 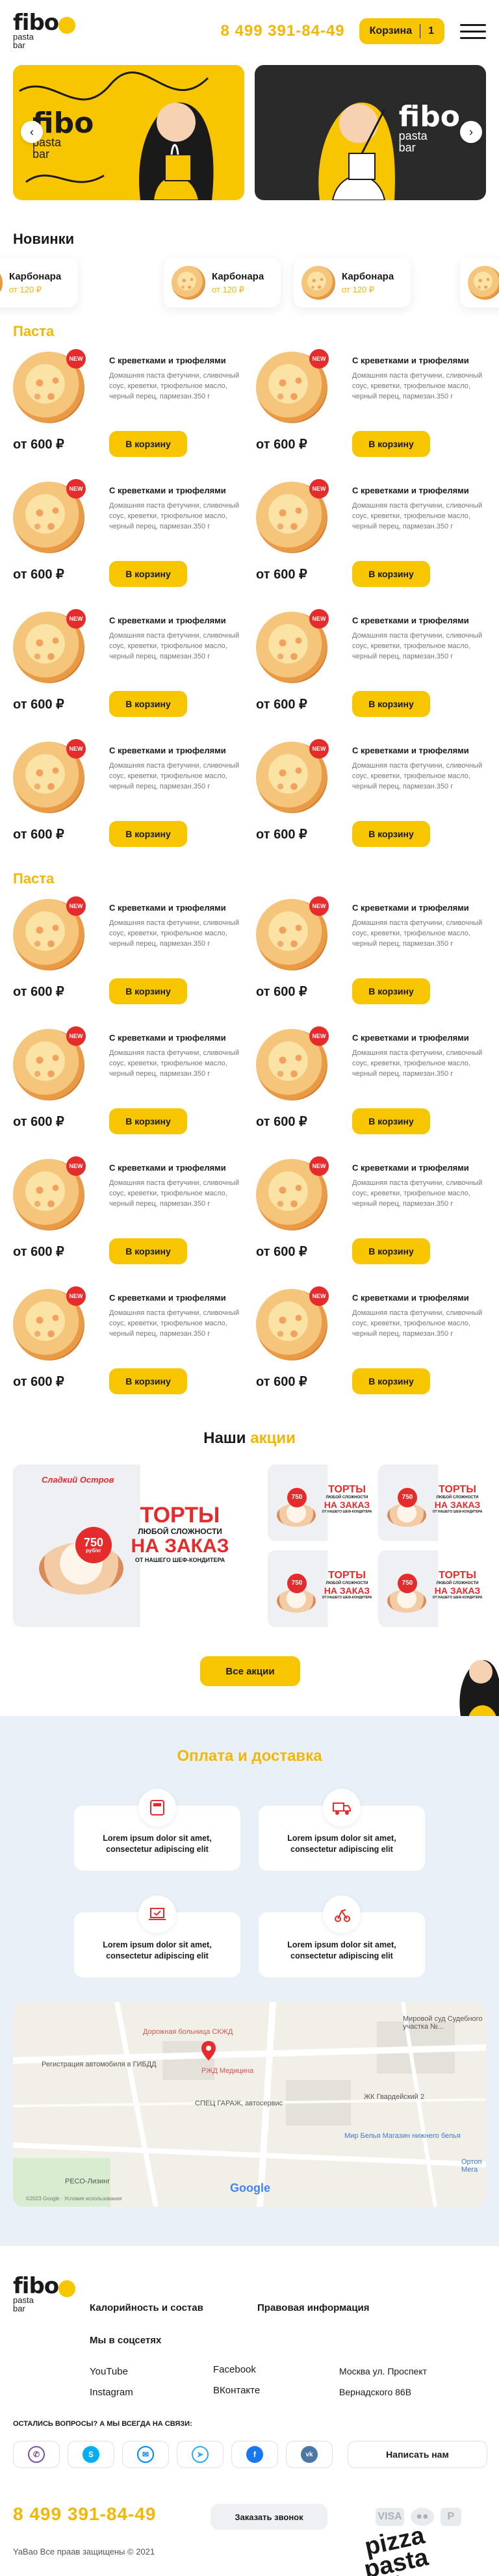 I want to click on footer-link-vk: ВКонтакте, so click(x=237, y=2390).